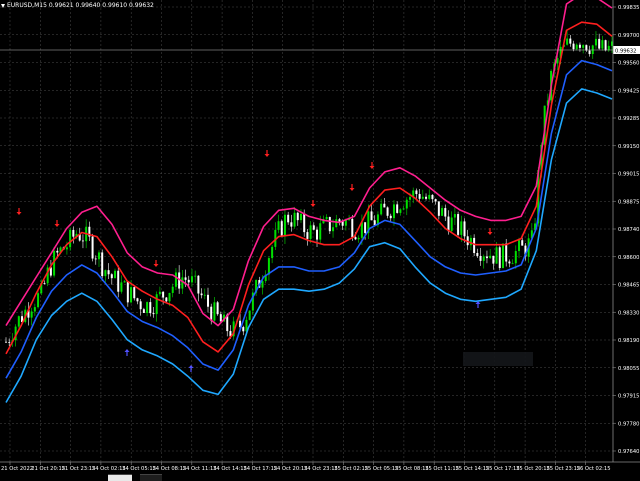  What do you see at coordinates (412, 469) in the screenshot?
I see `time-tick-label: 25 Oct 08:15` at bounding box center [412, 469].